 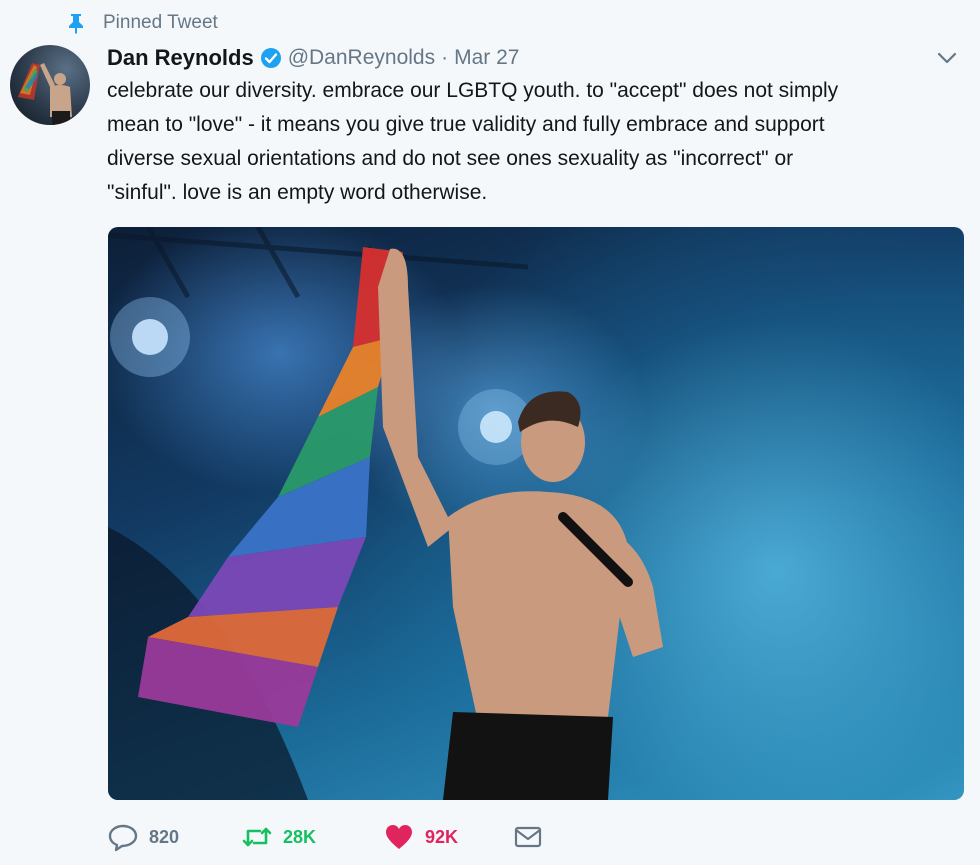 I want to click on chevron-down-icon, so click(x=947, y=58).